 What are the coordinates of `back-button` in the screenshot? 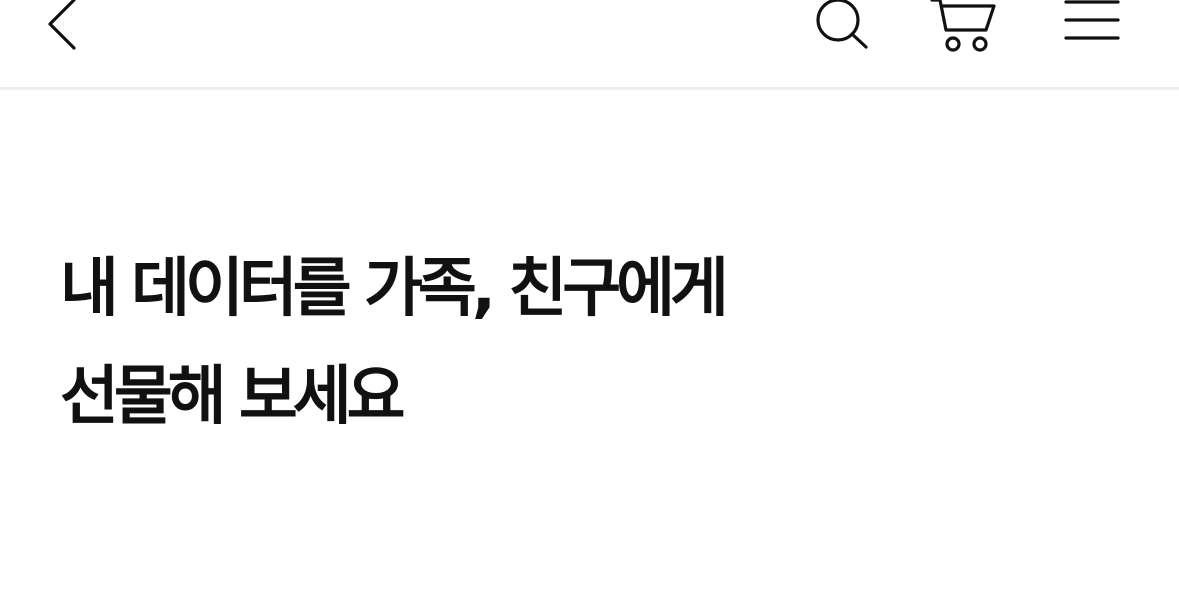 It's located at (62, 26).